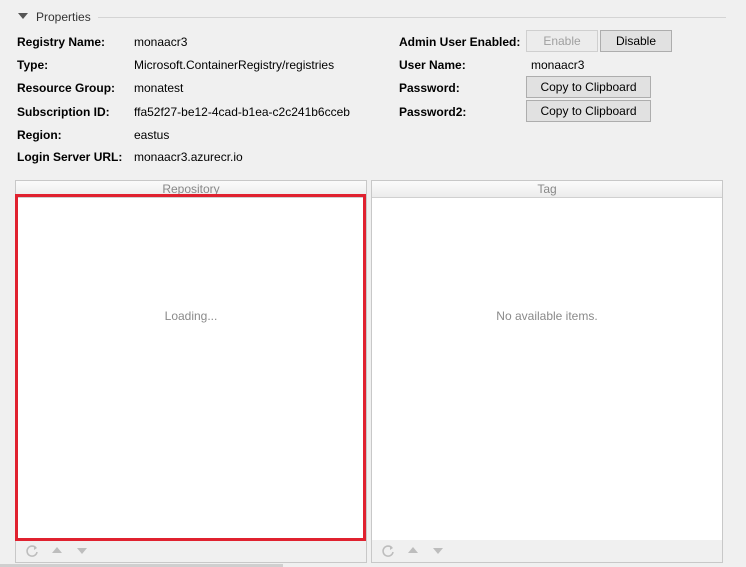 This screenshot has width=746, height=567. What do you see at coordinates (547, 189) in the screenshot?
I see `tag-column-header: Tag` at bounding box center [547, 189].